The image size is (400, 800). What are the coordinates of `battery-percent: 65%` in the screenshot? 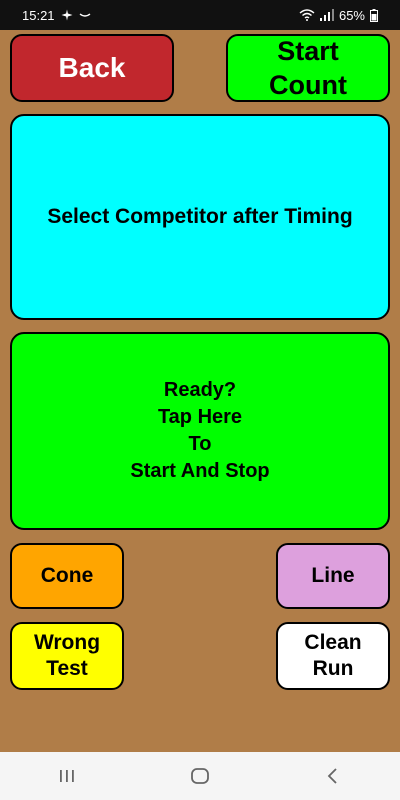 It's located at (351, 15).